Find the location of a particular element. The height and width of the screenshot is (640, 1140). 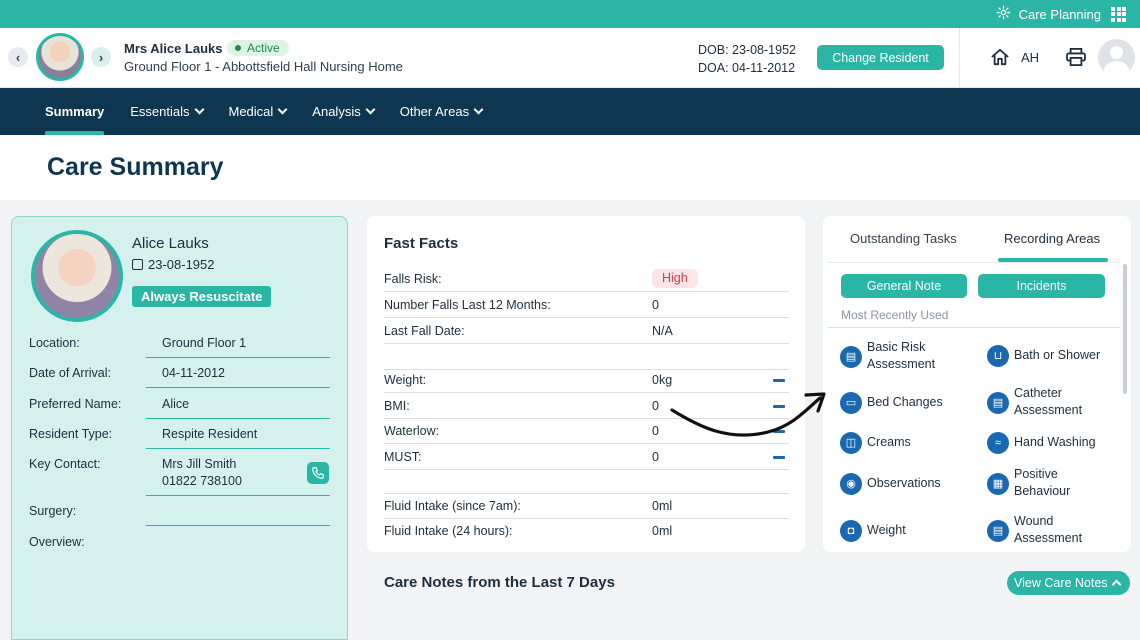

item-label: Bath or Shower is located at coordinates (1057, 355).